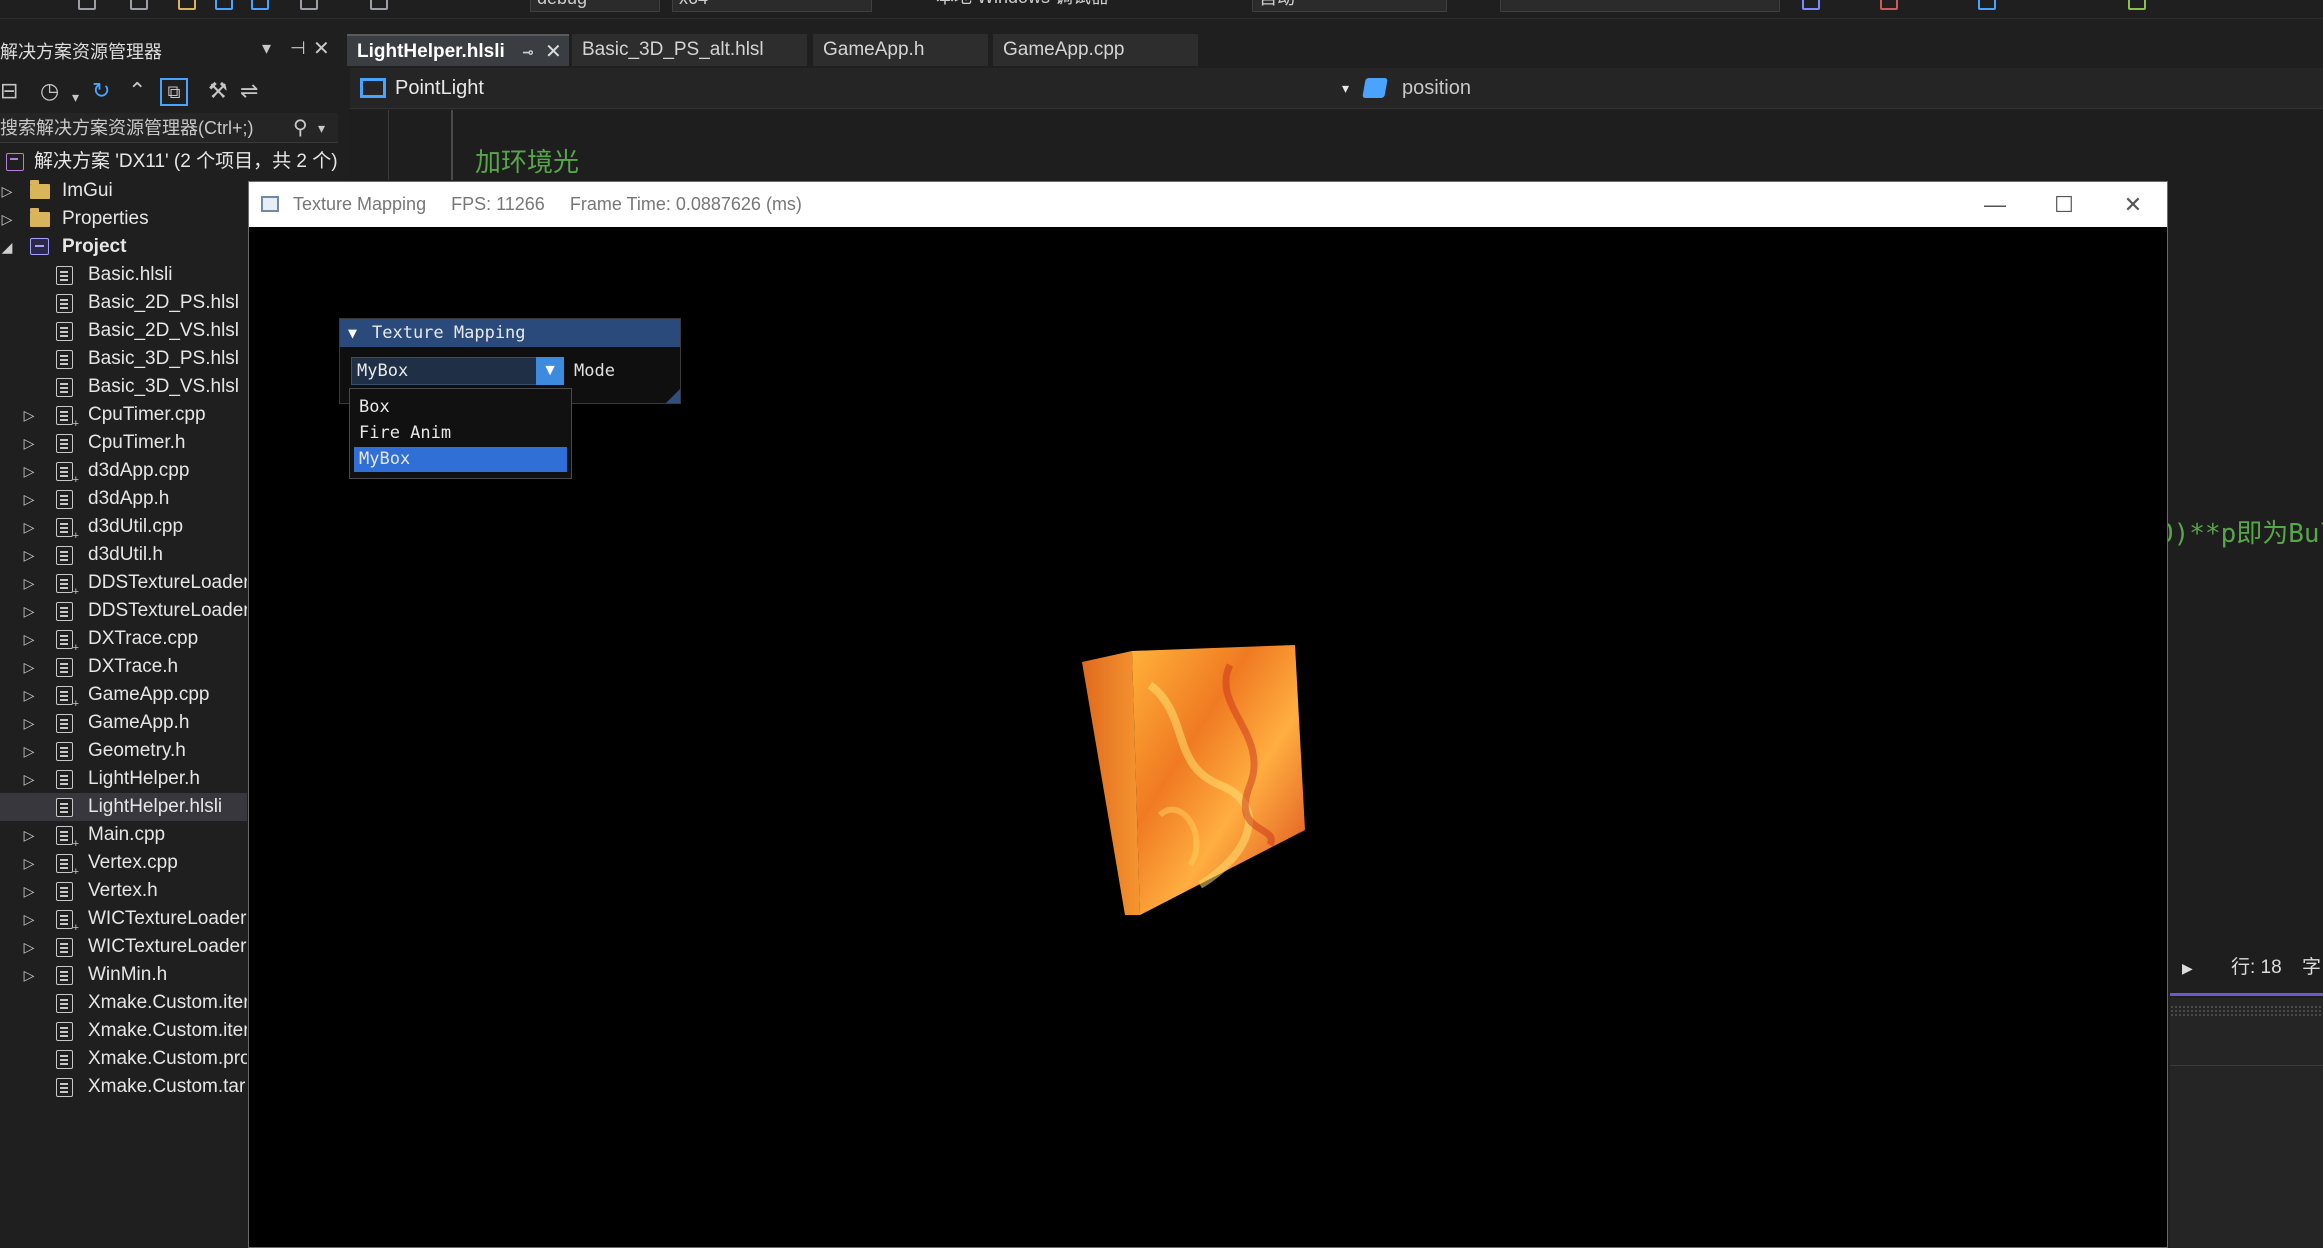  I want to click on scroll-right-icon: ▶, so click(2187, 968).